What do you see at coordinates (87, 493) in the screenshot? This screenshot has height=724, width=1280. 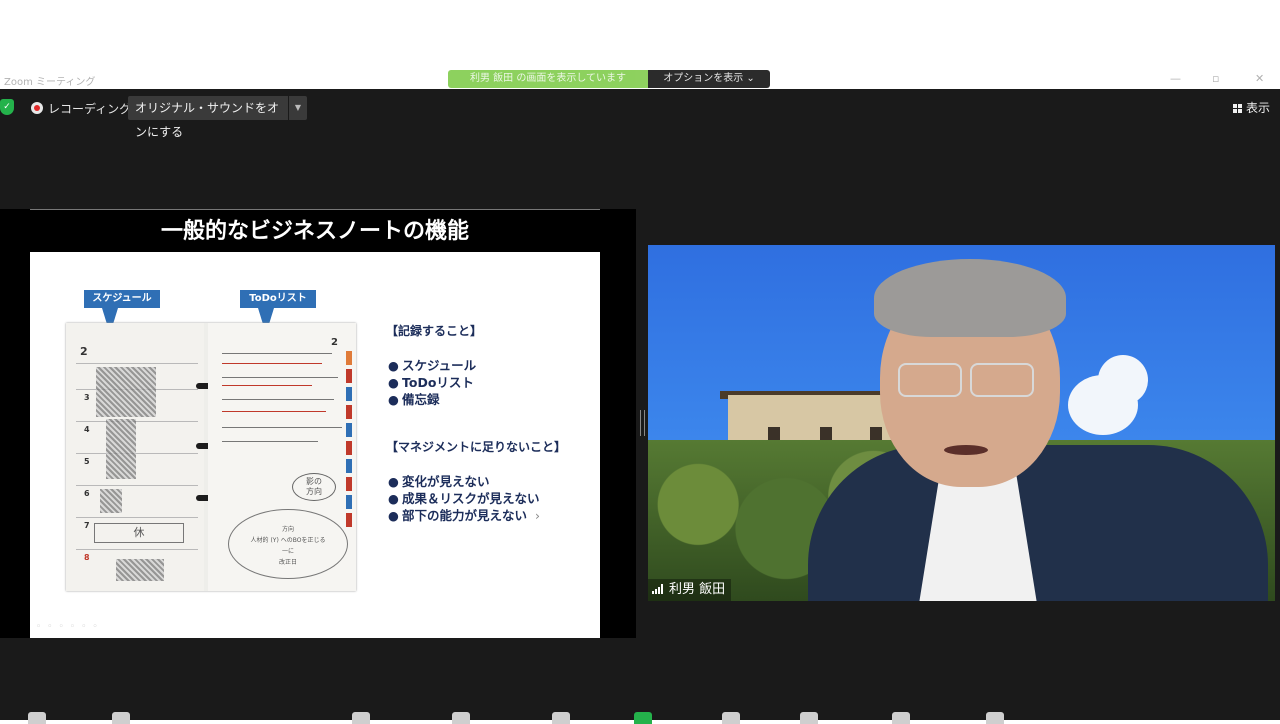 I see `day-number: 6` at bounding box center [87, 493].